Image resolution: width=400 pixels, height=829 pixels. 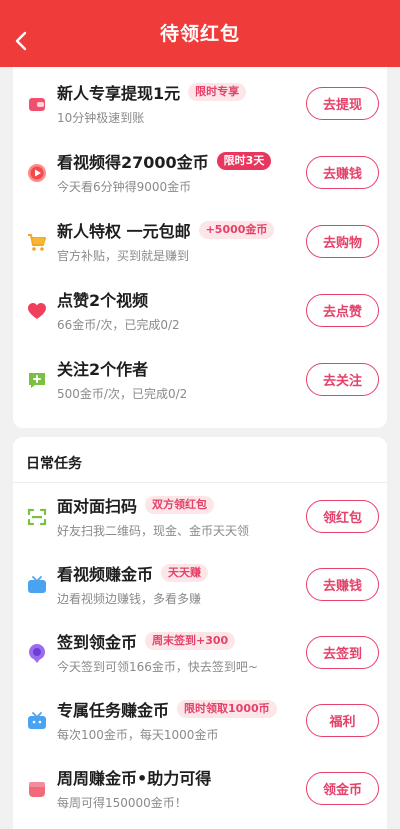 What do you see at coordinates (200, 720) in the screenshot?
I see `task-row: 专属任务赚金币 限时领取1000币 每次100金币，每天1000金币 福利` at bounding box center [200, 720].